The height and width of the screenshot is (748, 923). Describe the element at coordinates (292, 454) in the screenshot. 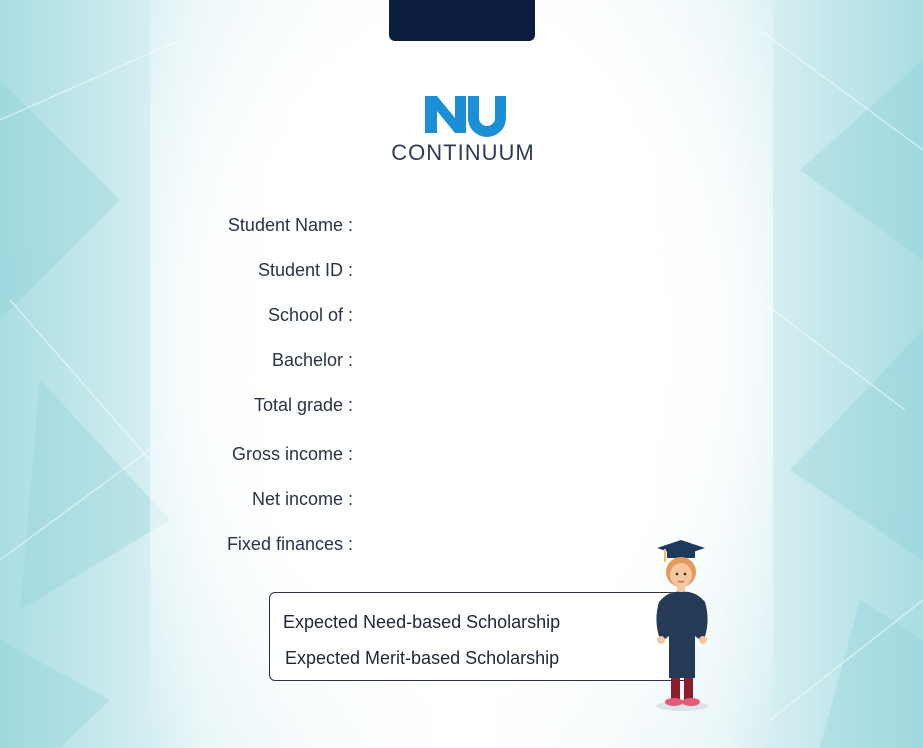

I see `gross-income-label: Gross income :` at that location.